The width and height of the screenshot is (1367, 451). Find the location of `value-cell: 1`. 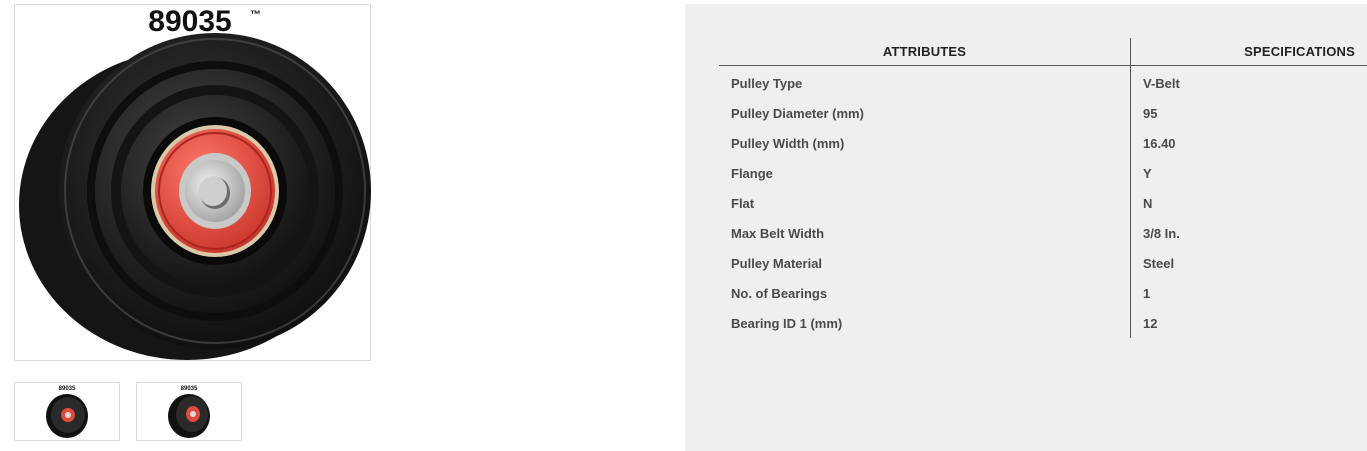

value-cell: 1 is located at coordinates (1248, 293).